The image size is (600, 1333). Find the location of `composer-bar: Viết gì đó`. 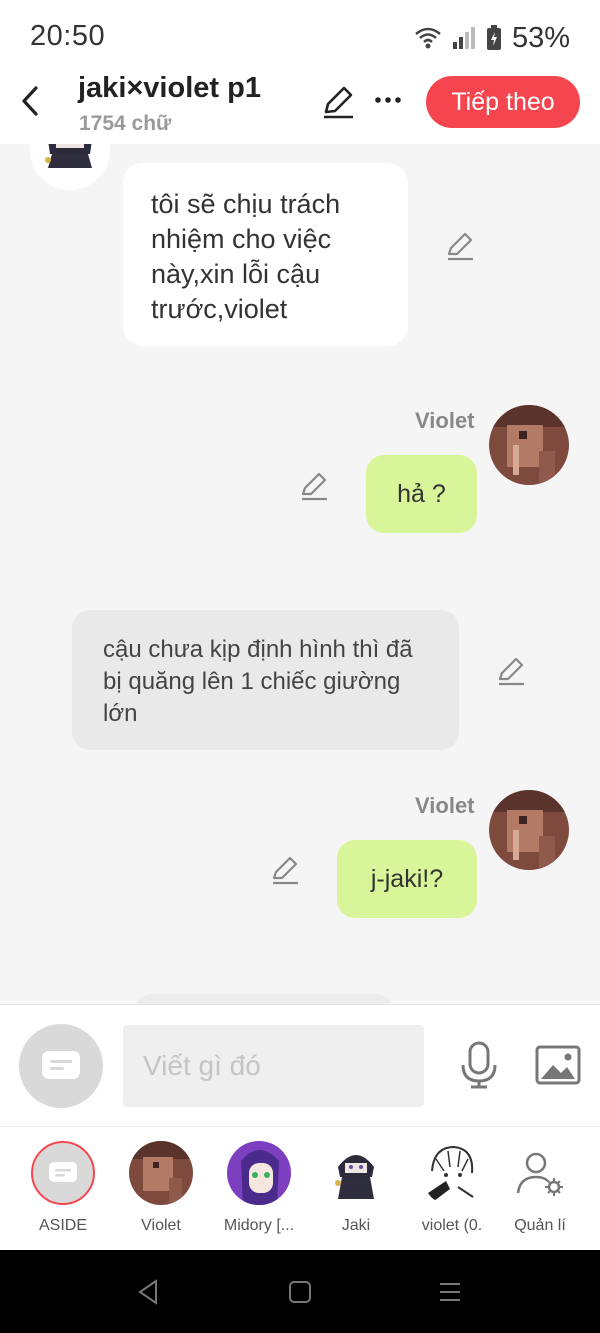

composer-bar: Viết gì đó is located at coordinates (300, 1065).